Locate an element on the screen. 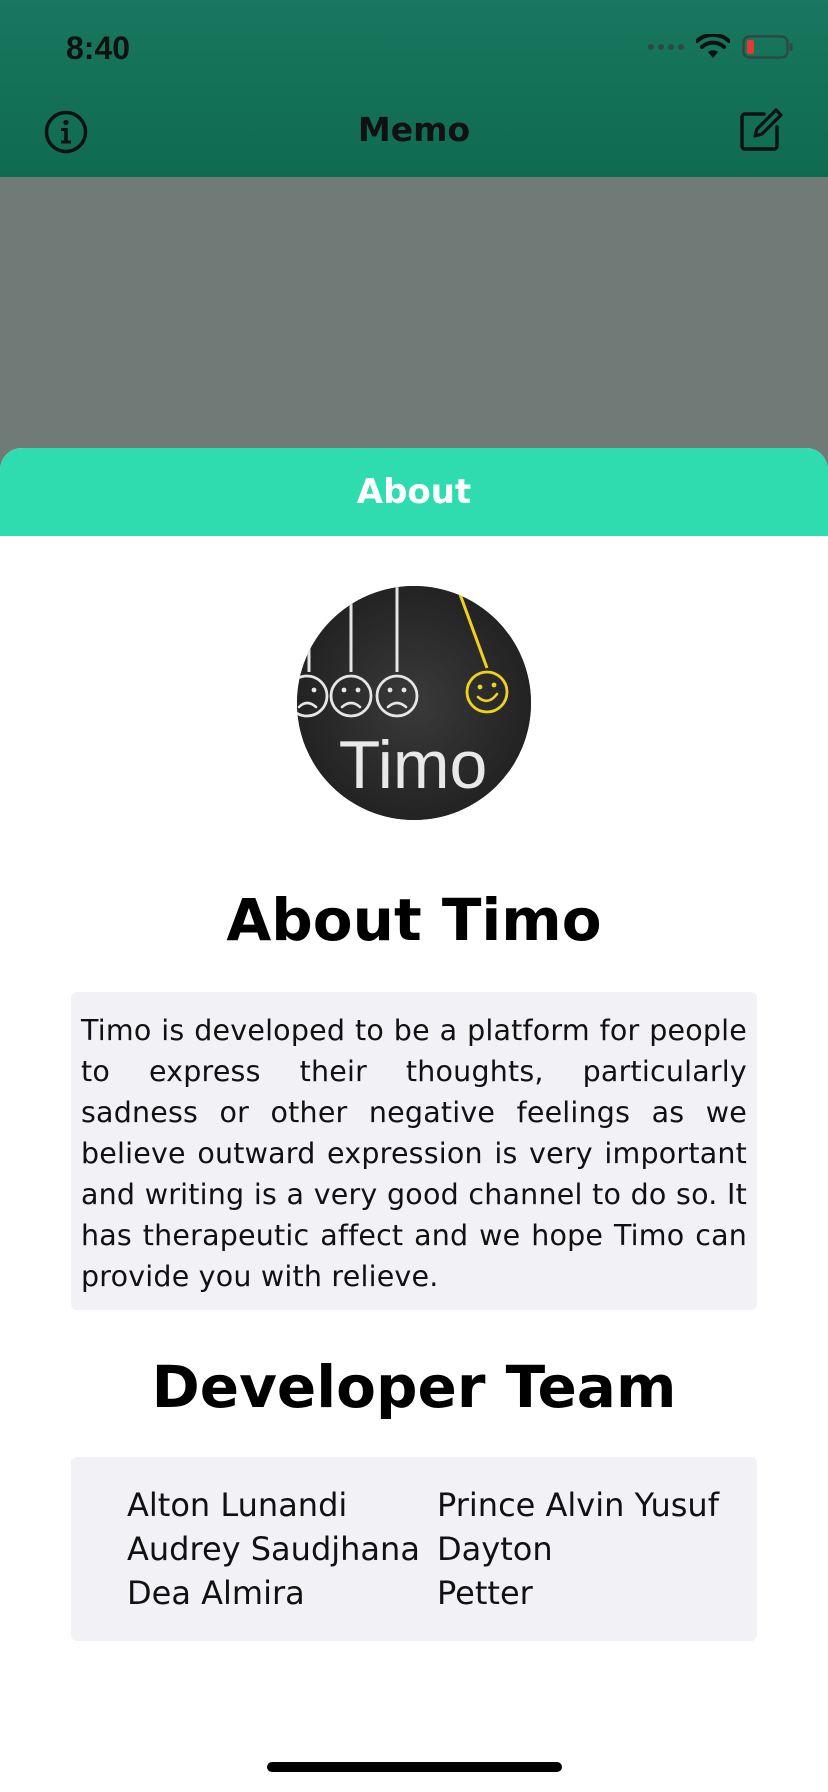 The height and width of the screenshot is (1792, 828). sheet-header: About is located at coordinates (414, 492).